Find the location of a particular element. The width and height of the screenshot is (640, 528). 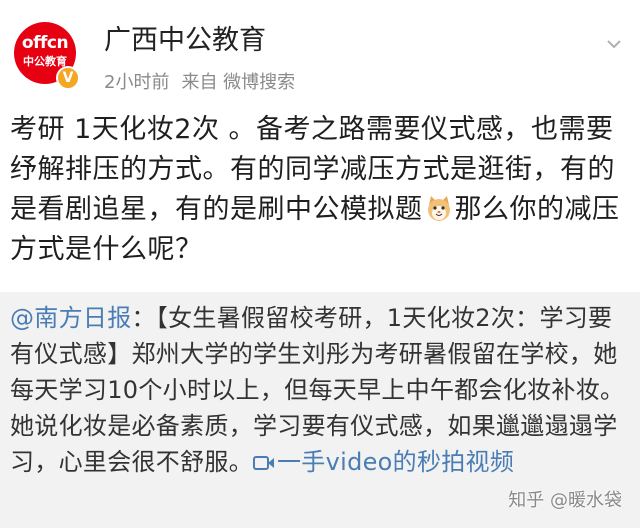

post-source: 来自 微博搜索 is located at coordinates (238, 82).